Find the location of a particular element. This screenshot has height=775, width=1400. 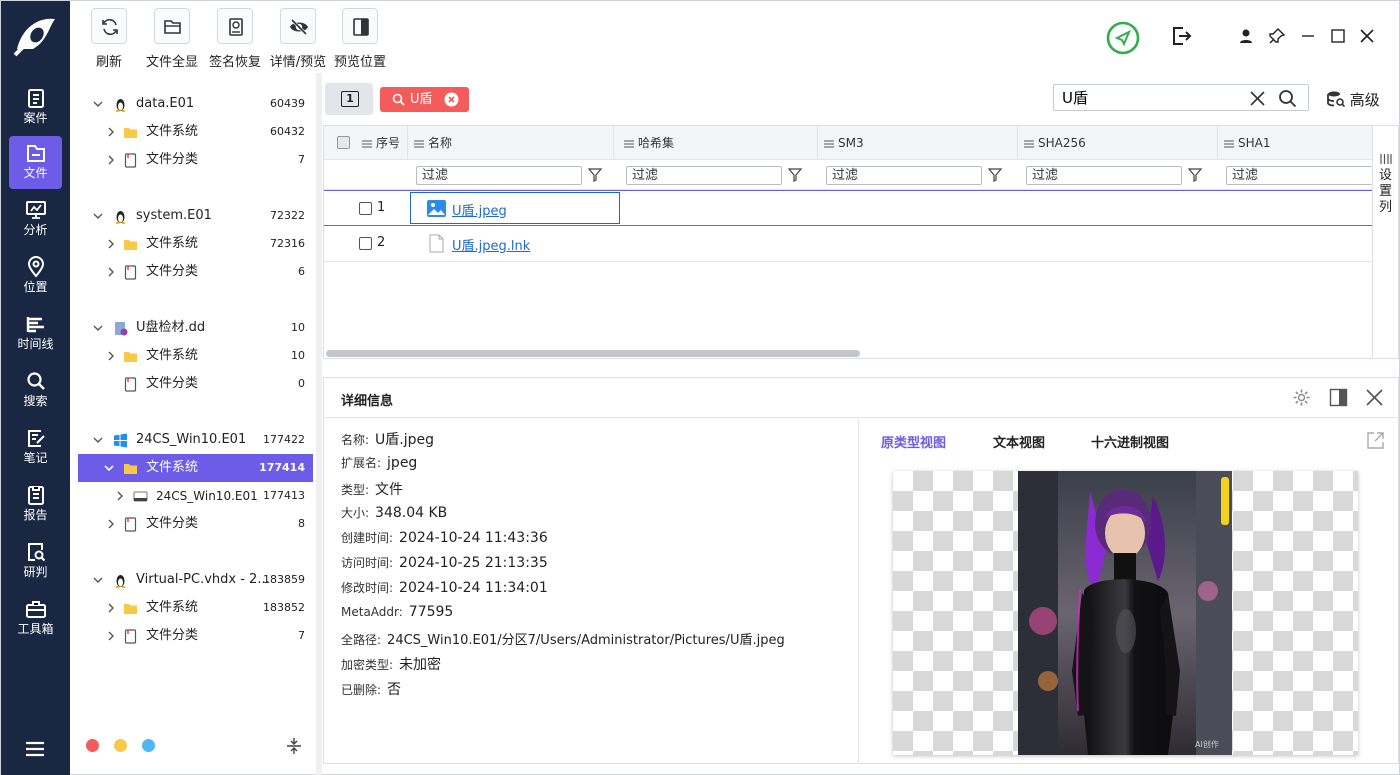

export-icon is located at coordinates (1181, 36).